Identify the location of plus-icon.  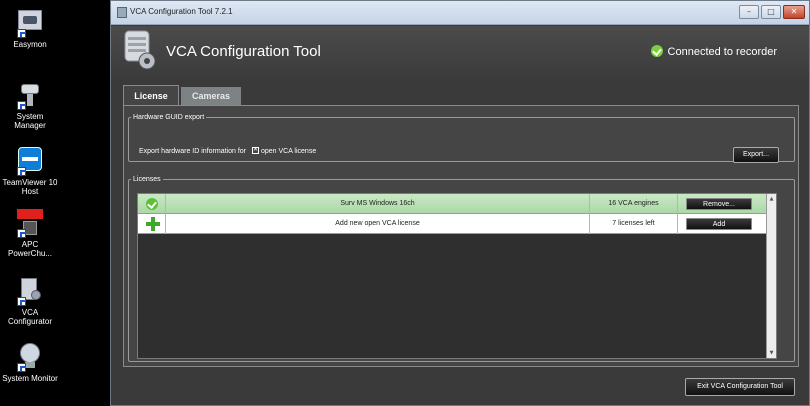
(153, 224).